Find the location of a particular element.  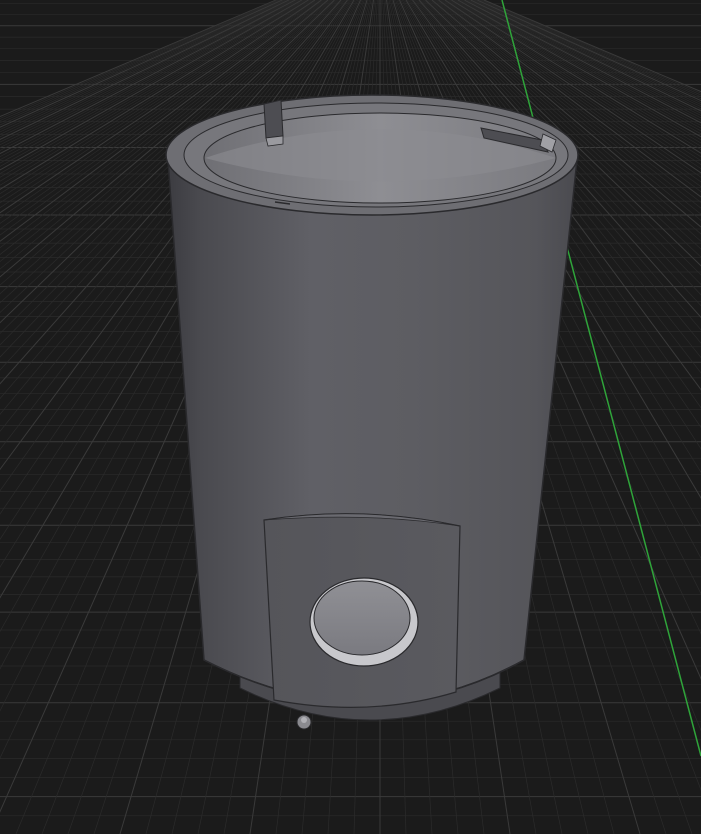

round-boss-face is located at coordinates (362, 618).